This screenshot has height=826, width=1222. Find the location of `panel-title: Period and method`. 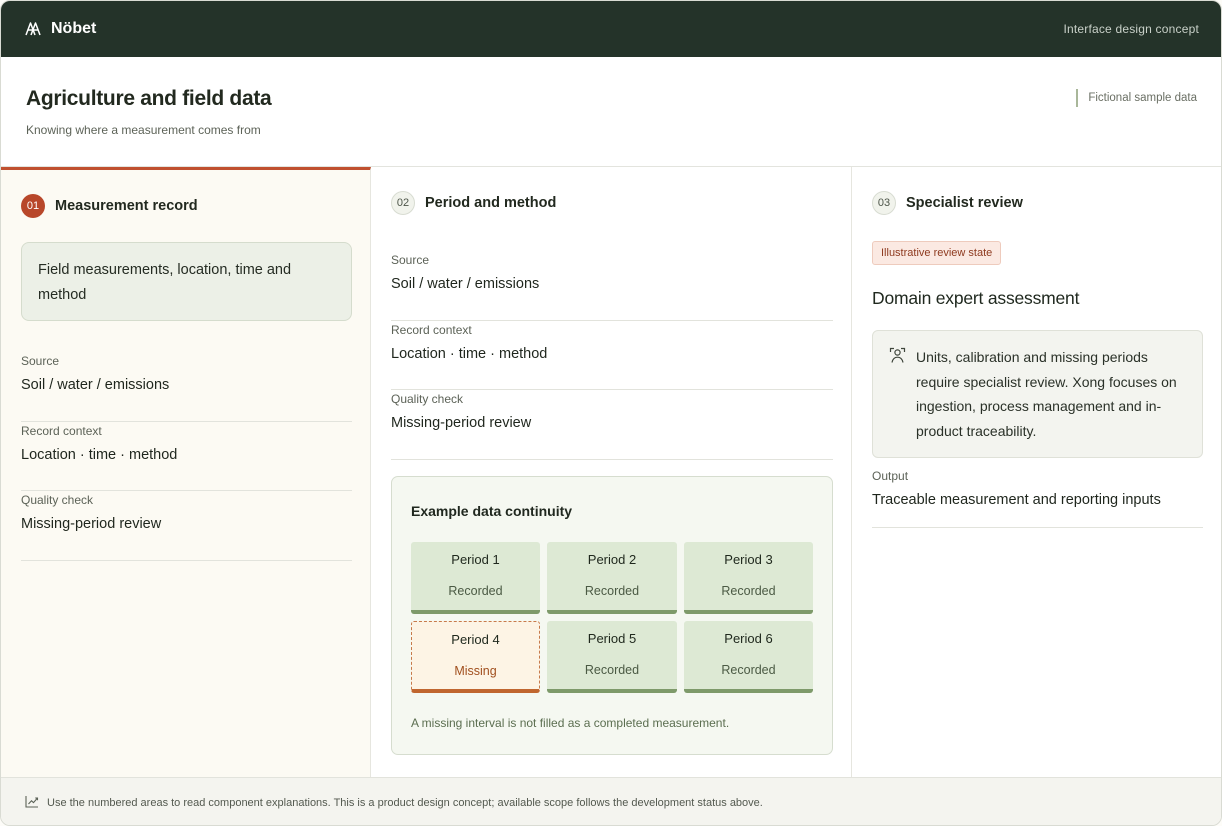

panel-title: Period and method is located at coordinates (491, 203).